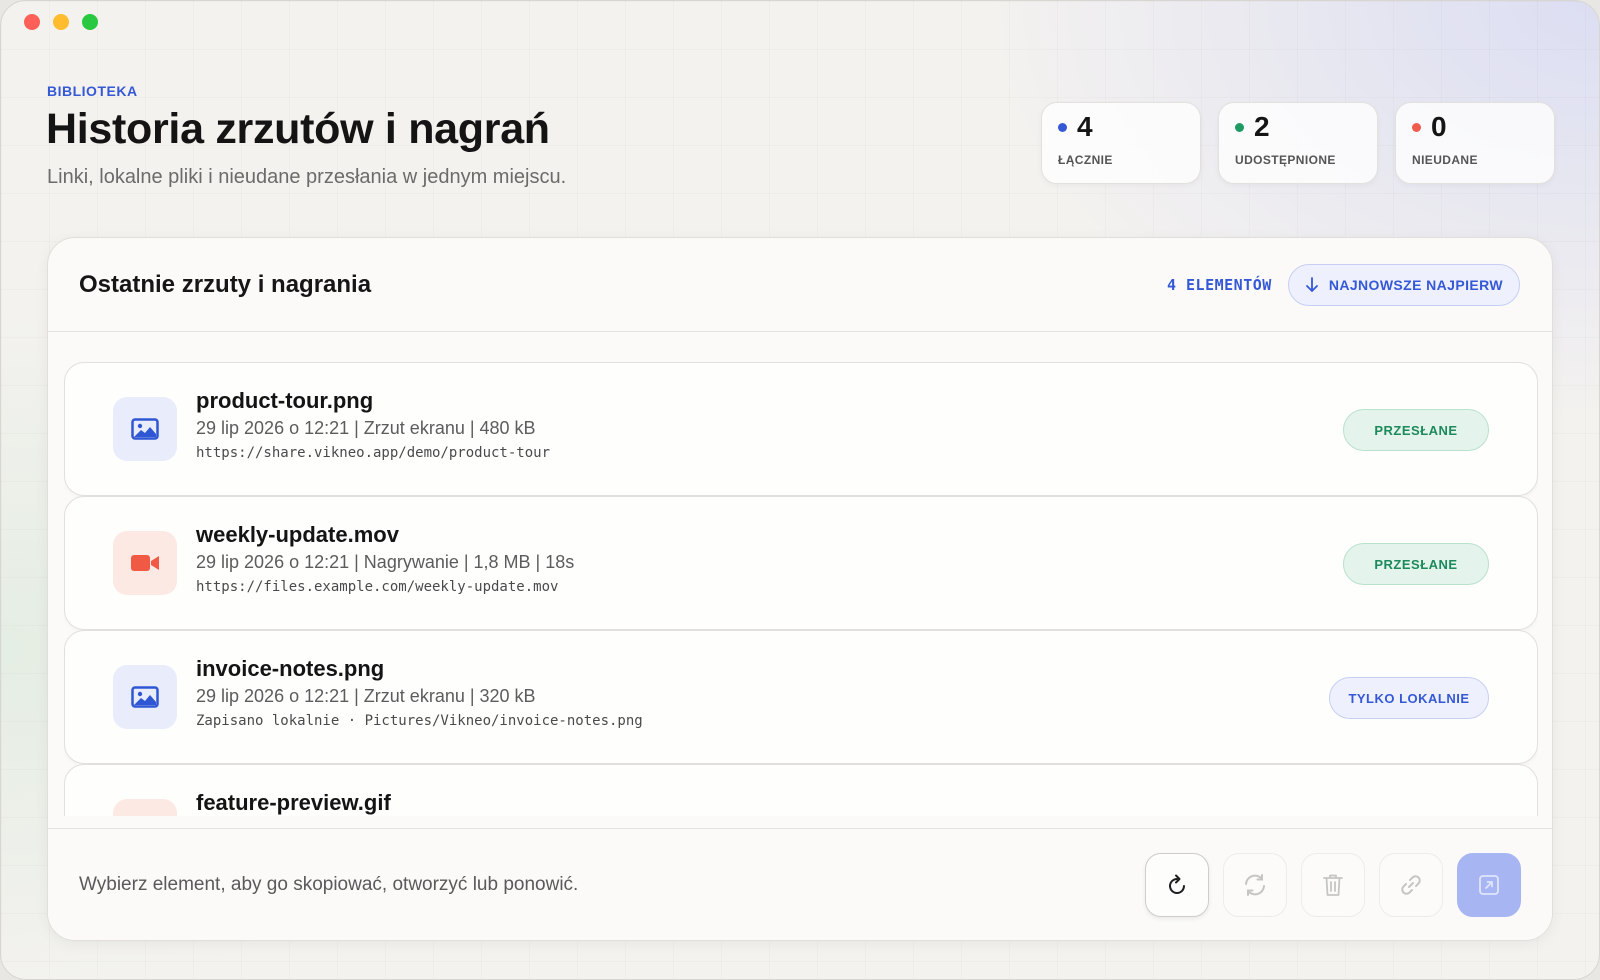 Image resolution: width=1600 pixels, height=980 pixels. Describe the element at coordinates (1445, 160) in the screenshot. I see `stat-label: NIEUDANE` at that location.